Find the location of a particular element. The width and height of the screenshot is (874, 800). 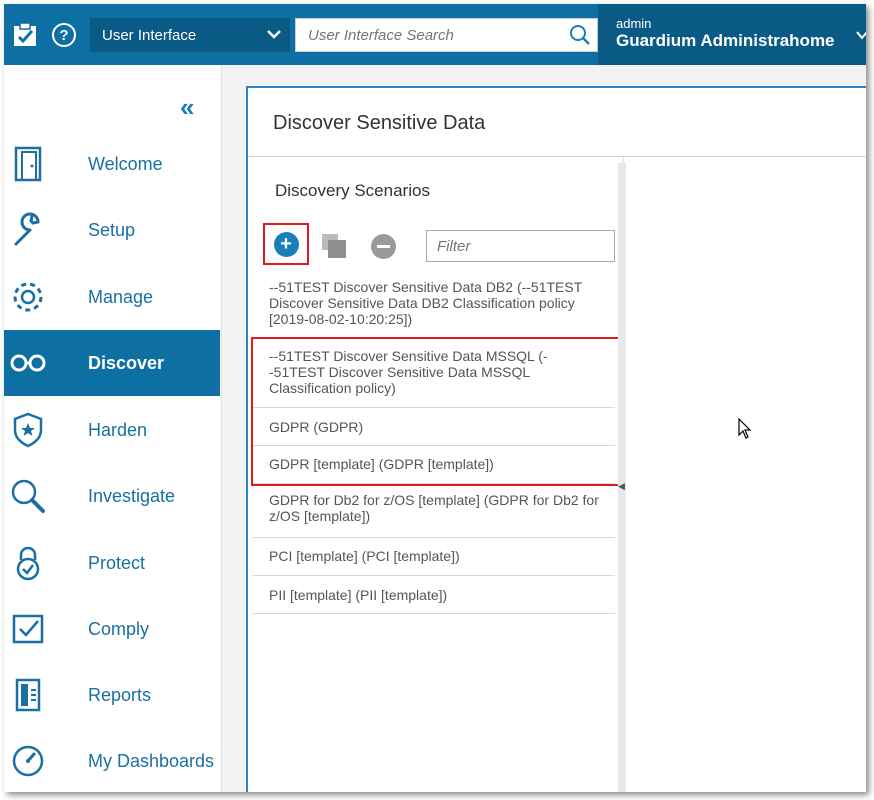

mouse-cursor-icon is located at coordinates (745, 431).